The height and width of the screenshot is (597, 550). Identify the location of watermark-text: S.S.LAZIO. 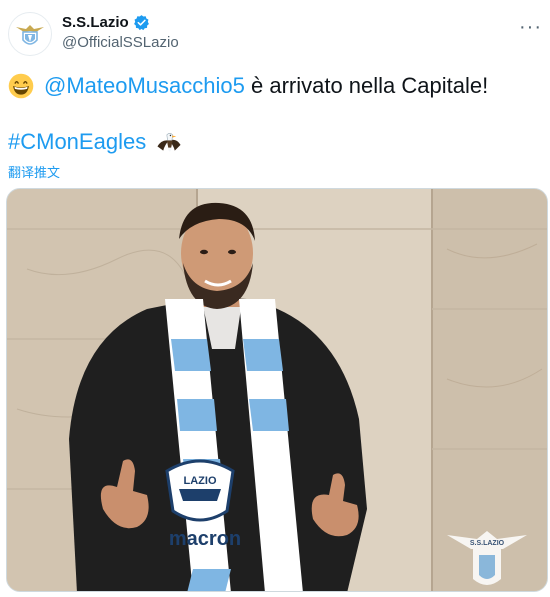
(487, 543).